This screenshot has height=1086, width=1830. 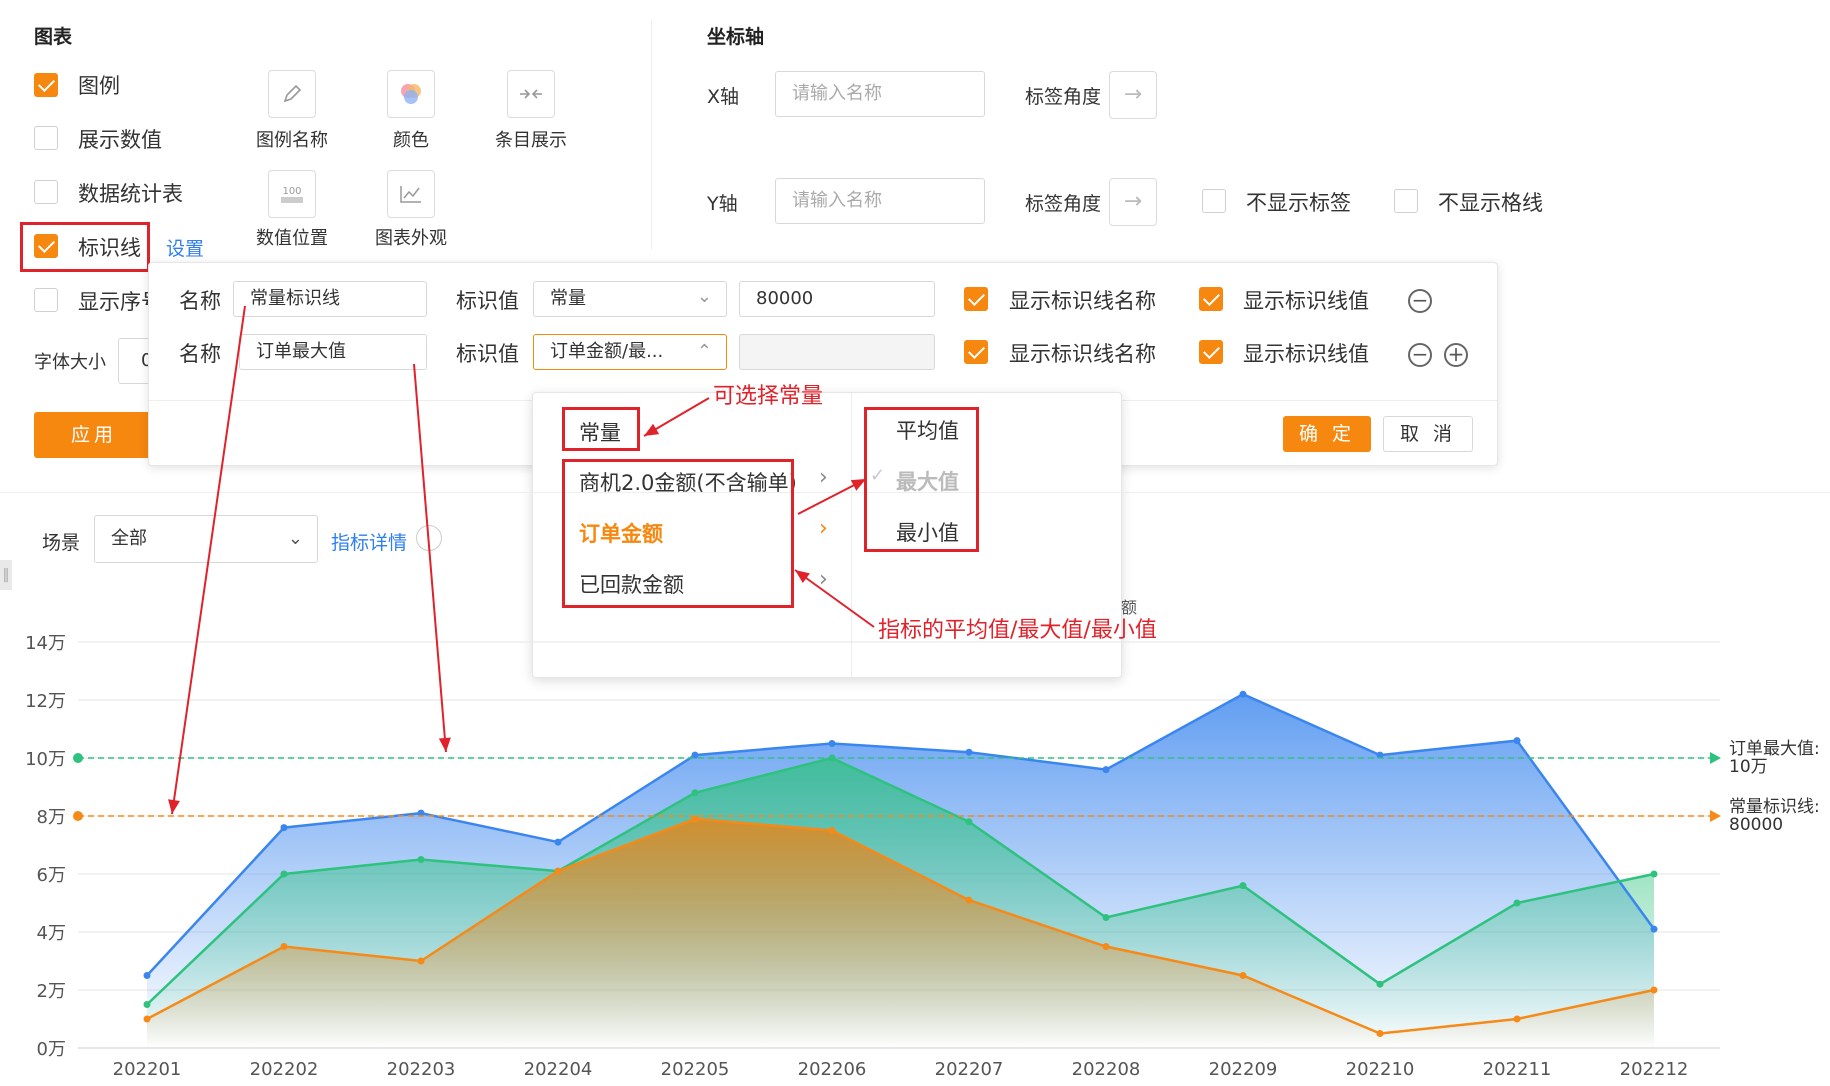 What do you see at coordinates (1243, 1069) in the screenshot?
I see `x-tick-label: 202209` at bounding box center [1243, 1069].